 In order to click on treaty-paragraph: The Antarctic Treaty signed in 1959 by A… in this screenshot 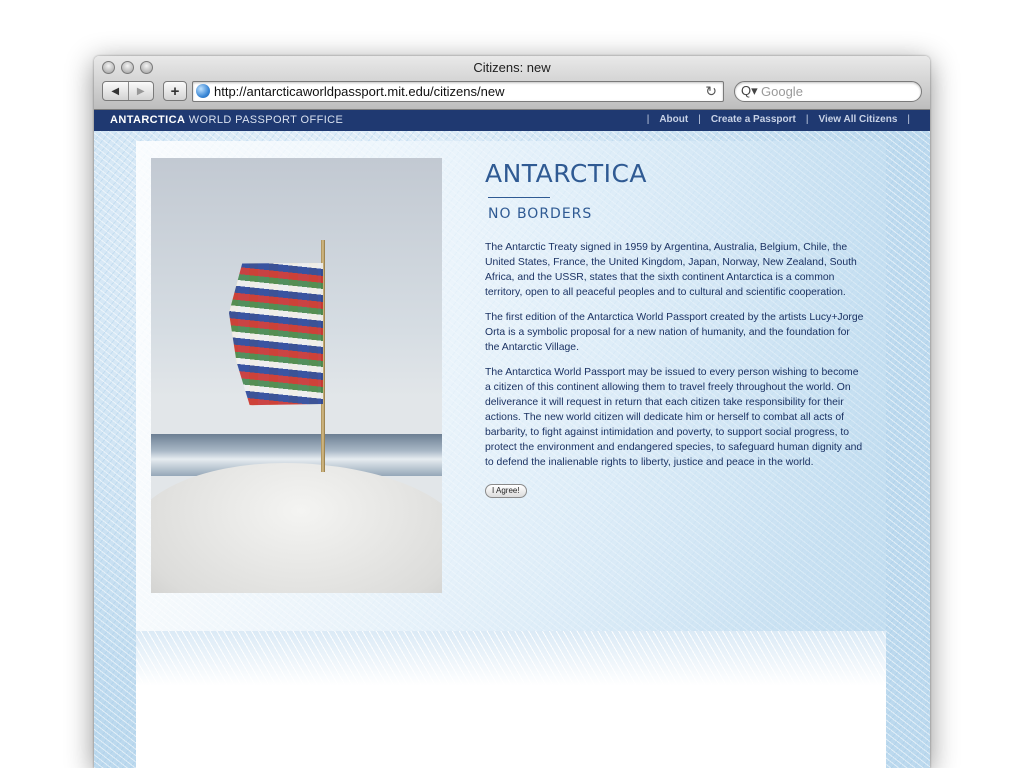, I will do `click(671, 270)`.